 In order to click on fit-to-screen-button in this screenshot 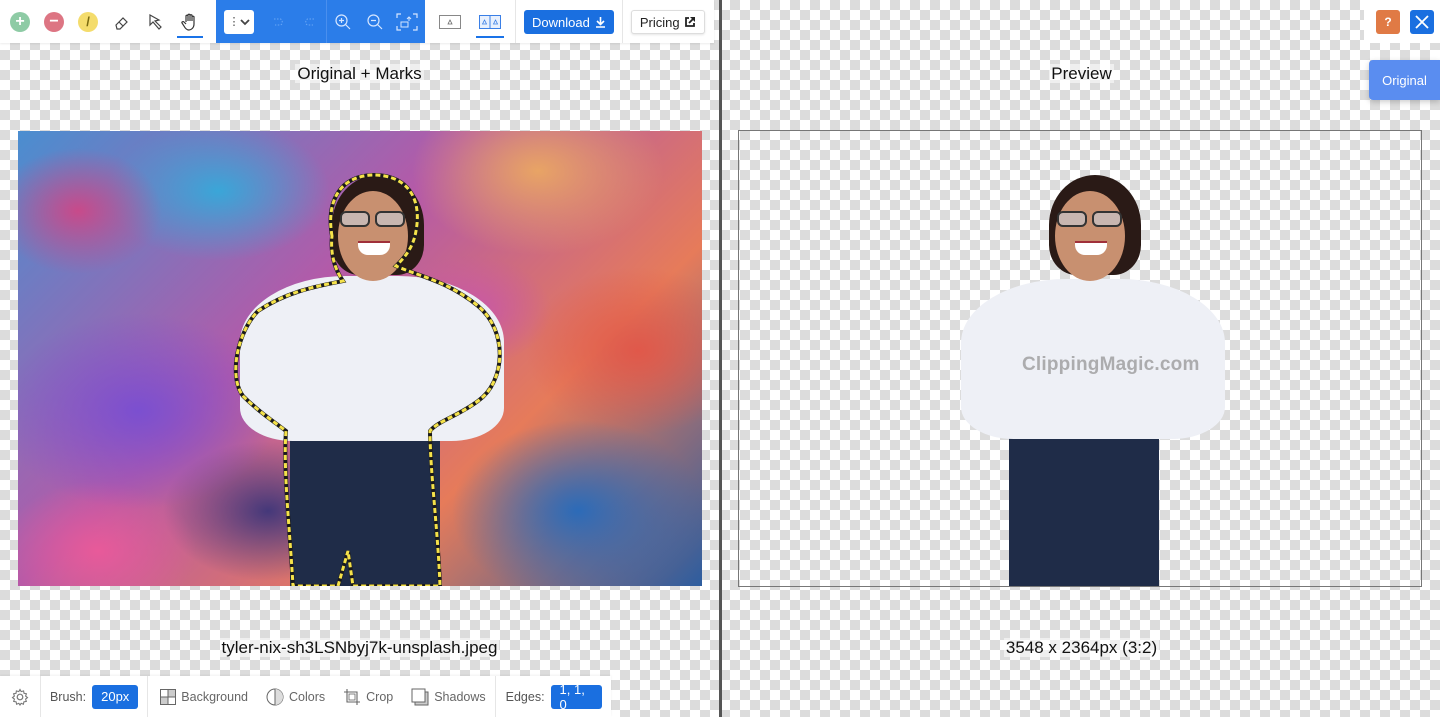, I will do `click(407, 21)`.